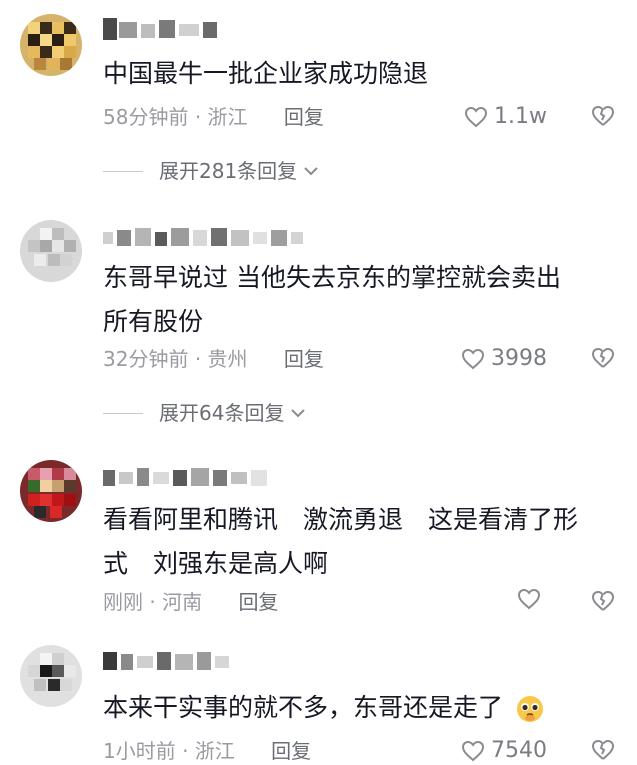  What do you see at coordinates (227, 359) in the screenshot?
I see `comment-location: 贵州` at bounding box center [227, 359].